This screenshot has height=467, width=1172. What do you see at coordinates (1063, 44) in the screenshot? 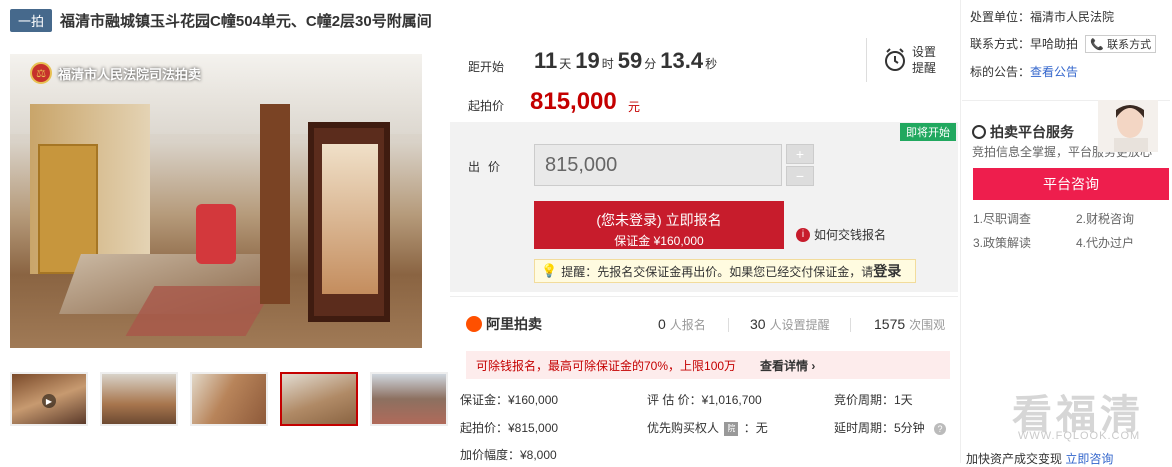
I see `contact-info: 联系方式：早哈助拍 📞 联系方式` at bounding box center [1063, 44].